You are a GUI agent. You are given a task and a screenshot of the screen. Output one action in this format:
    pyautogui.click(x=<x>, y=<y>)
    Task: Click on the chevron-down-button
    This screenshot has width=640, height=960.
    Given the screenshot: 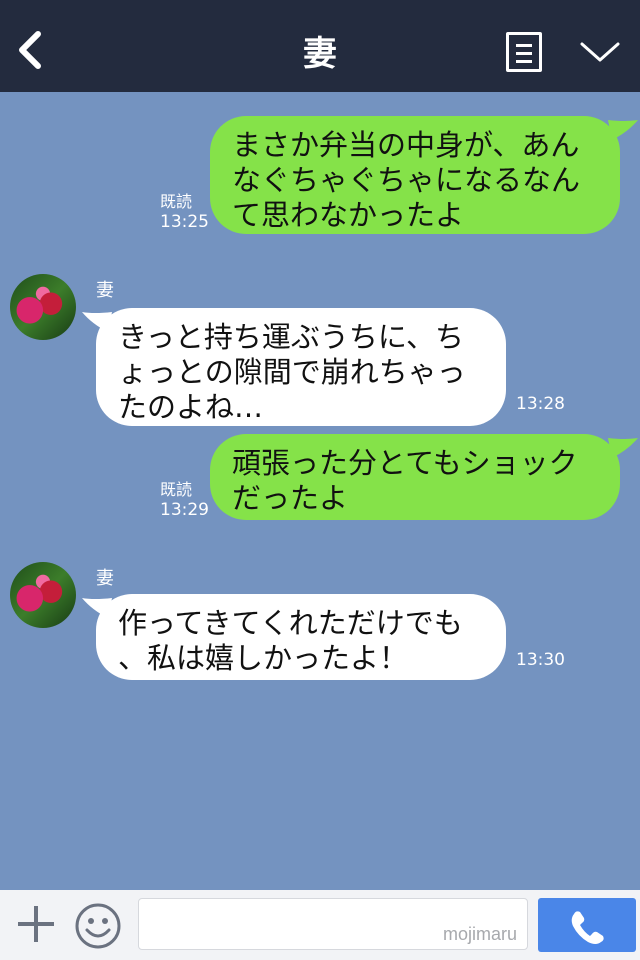 What is the action you would take?
    pyautogui.click(x=600, y=51)
    